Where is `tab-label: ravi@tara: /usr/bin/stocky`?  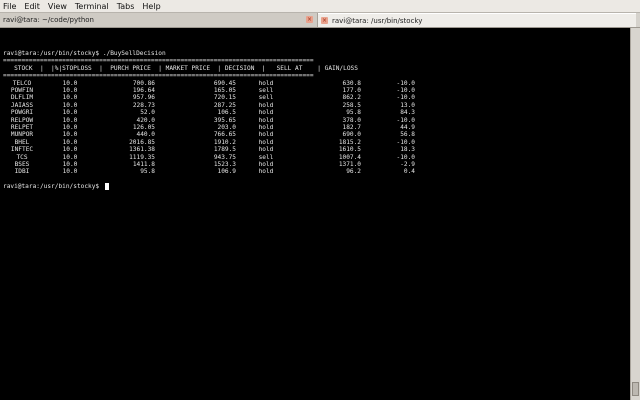
tab-label: ravi@tara: /usr/bin/stocky is located at coordinates (377, 21).